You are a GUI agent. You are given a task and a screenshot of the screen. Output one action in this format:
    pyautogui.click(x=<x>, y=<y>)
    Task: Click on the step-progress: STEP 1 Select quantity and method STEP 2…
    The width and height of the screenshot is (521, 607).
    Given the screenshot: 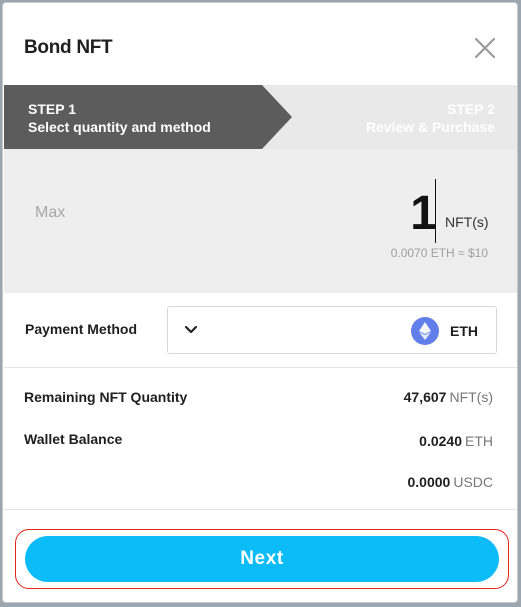 What is the action you would take?
    pyautogui.click(x=260, y=117)
    